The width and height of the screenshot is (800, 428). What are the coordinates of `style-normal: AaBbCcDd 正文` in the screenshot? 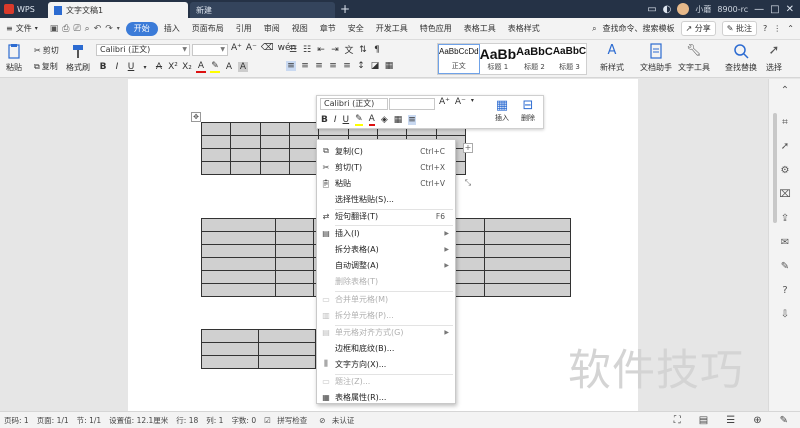 It's located at (459, 59).